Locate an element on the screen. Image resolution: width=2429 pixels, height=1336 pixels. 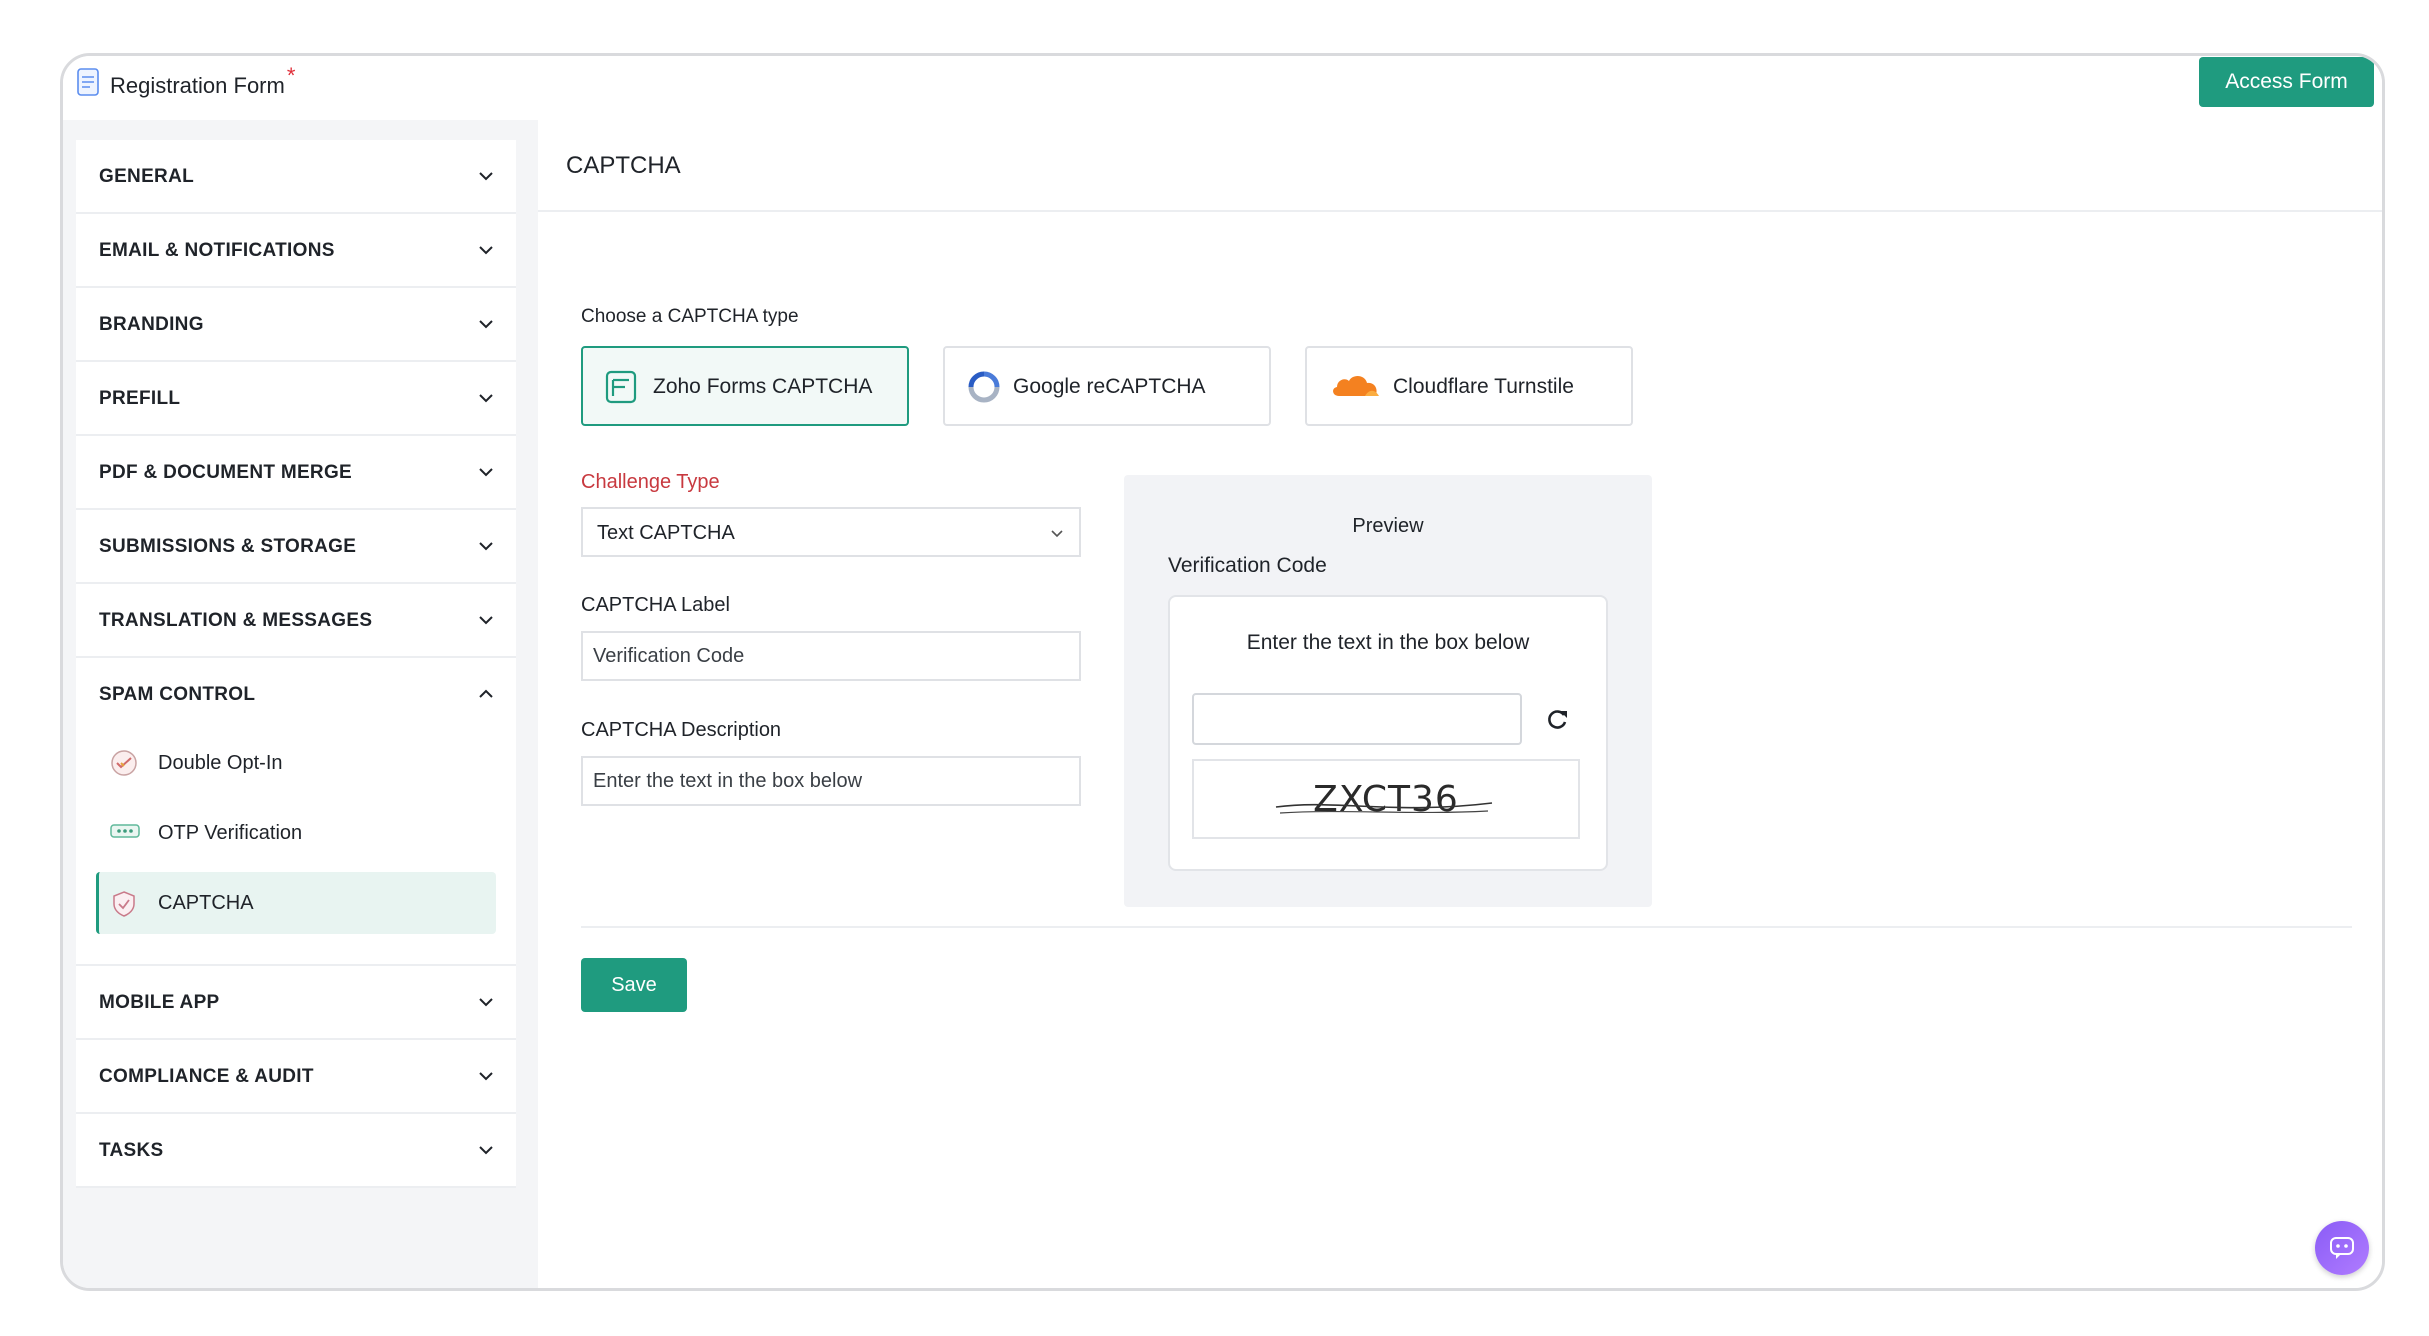
captcha-type-heading: Choose a CAPTCHA type is located at coordinates (690, 316).